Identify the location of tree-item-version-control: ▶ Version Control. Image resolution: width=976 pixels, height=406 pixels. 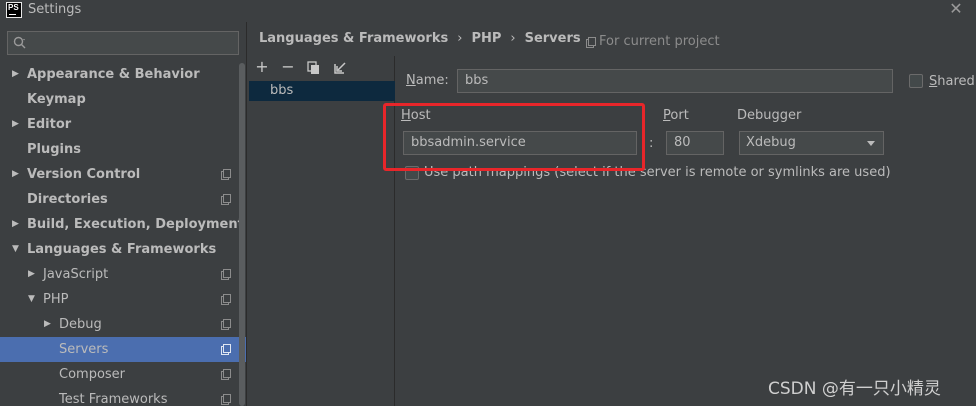
(123, 174).